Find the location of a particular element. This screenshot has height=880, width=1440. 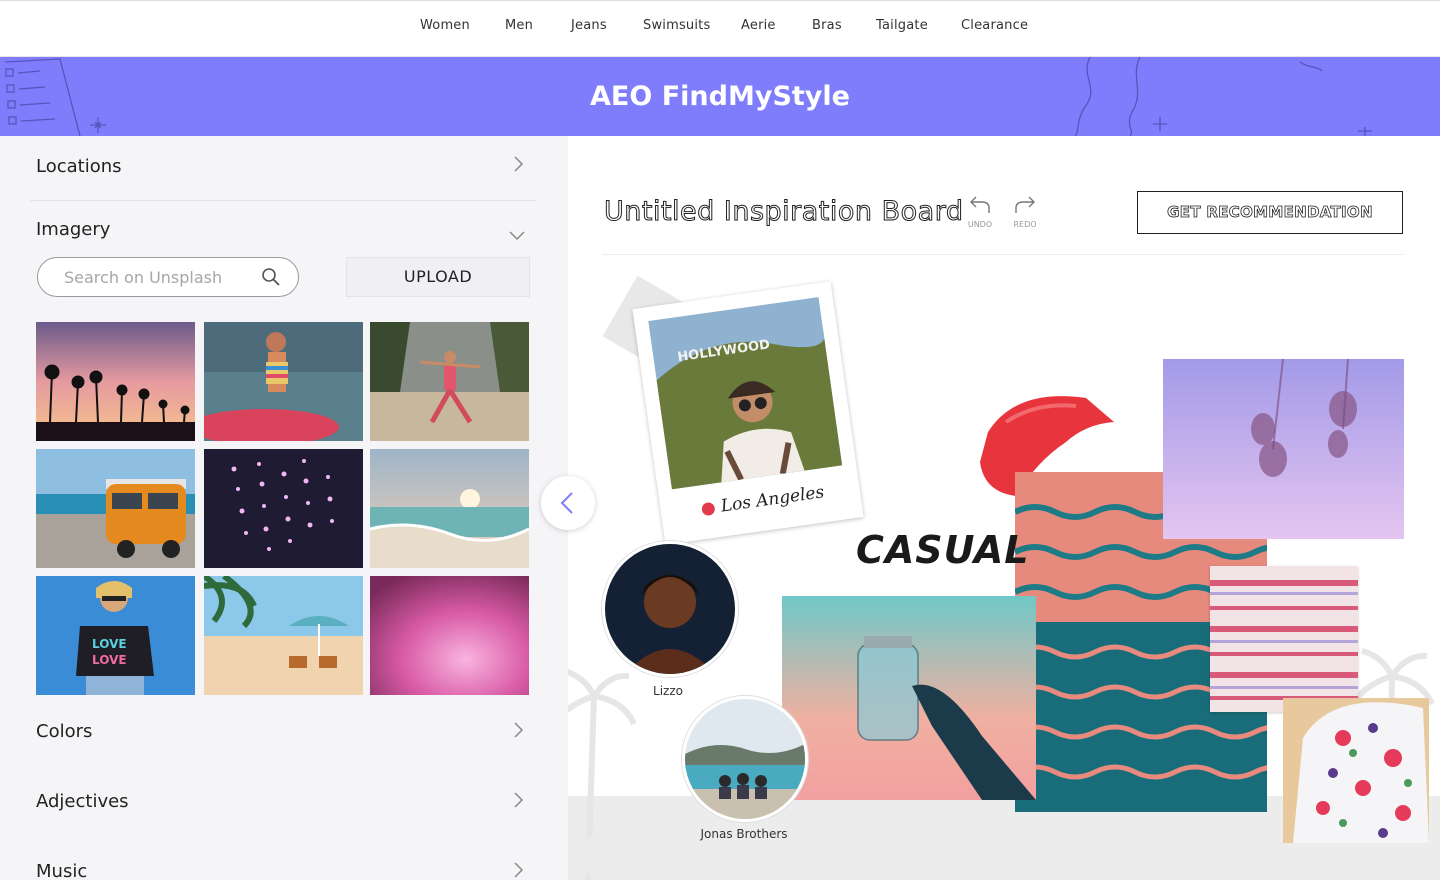

chevron-left-icon is located at coordinates (566, 503).